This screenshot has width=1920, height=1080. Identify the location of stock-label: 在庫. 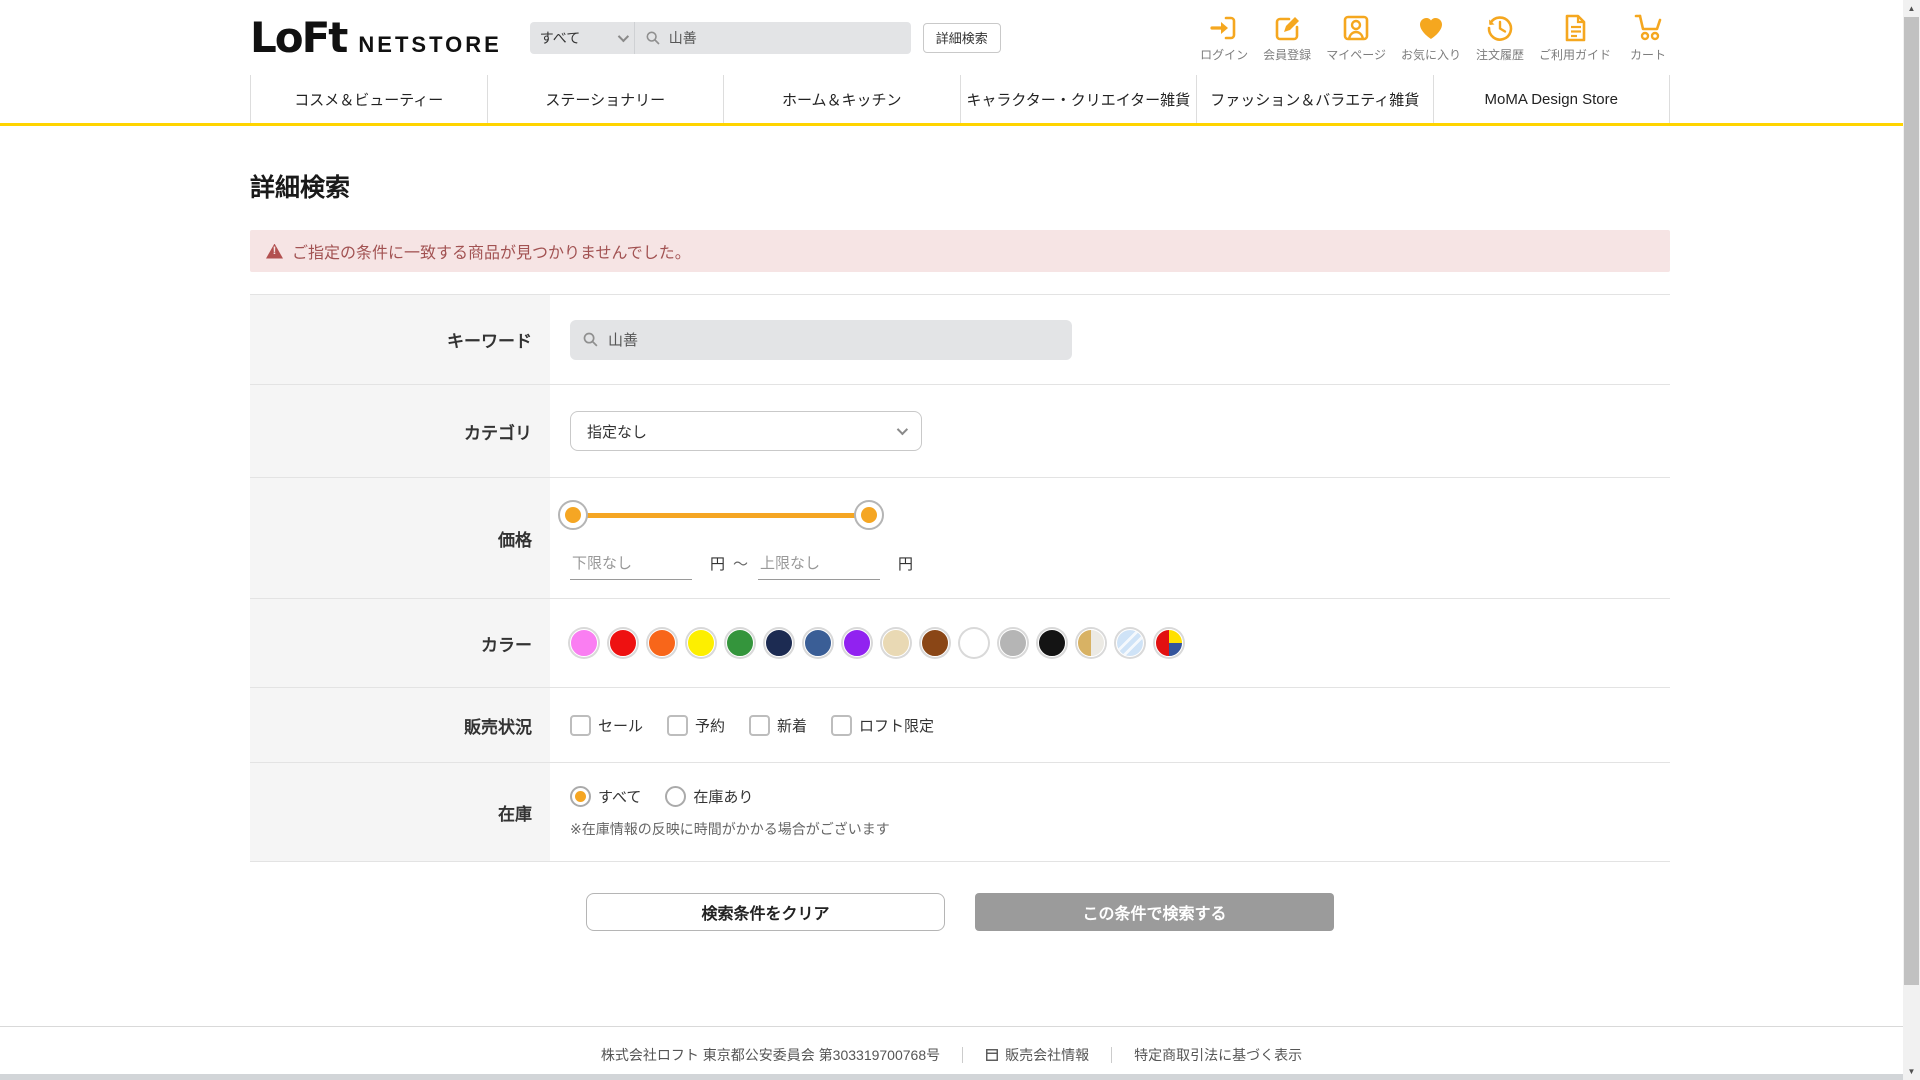
(400, 812).